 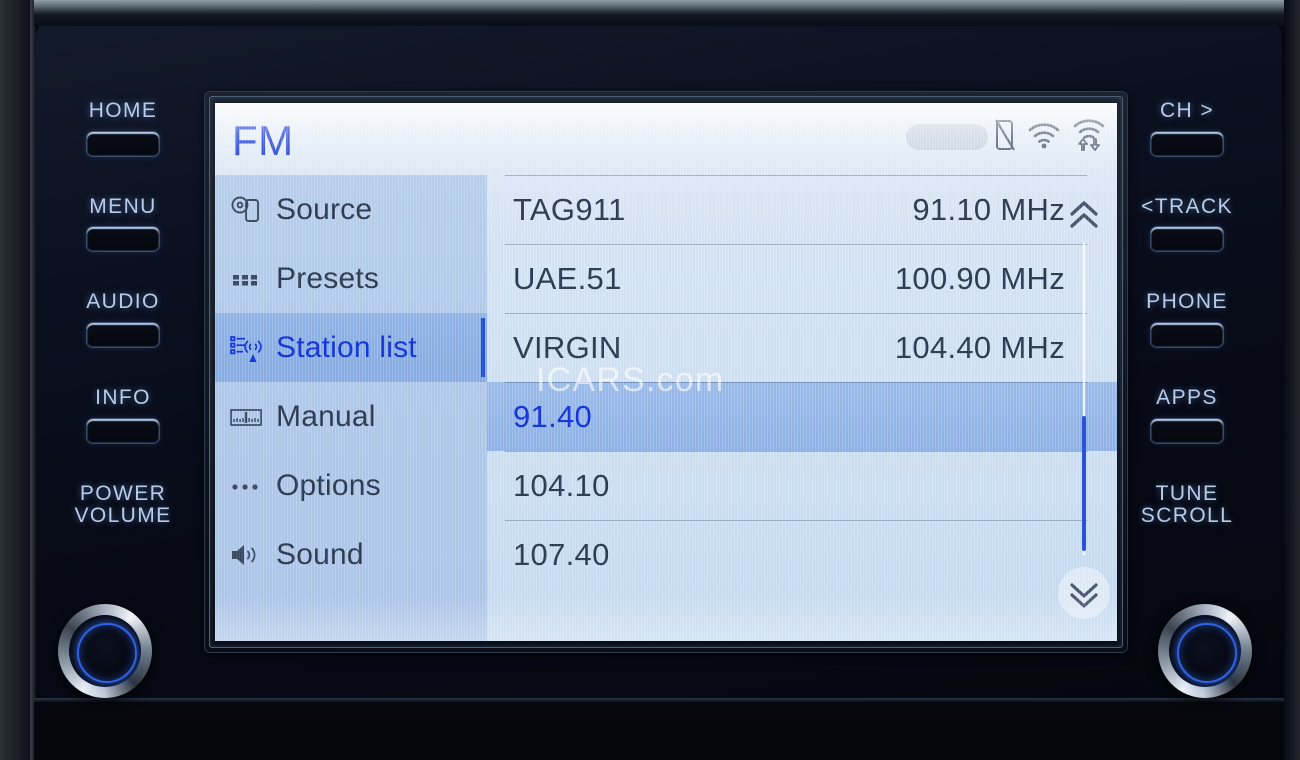 I want to click on wifi-icon, so click(x=1044, y=137).